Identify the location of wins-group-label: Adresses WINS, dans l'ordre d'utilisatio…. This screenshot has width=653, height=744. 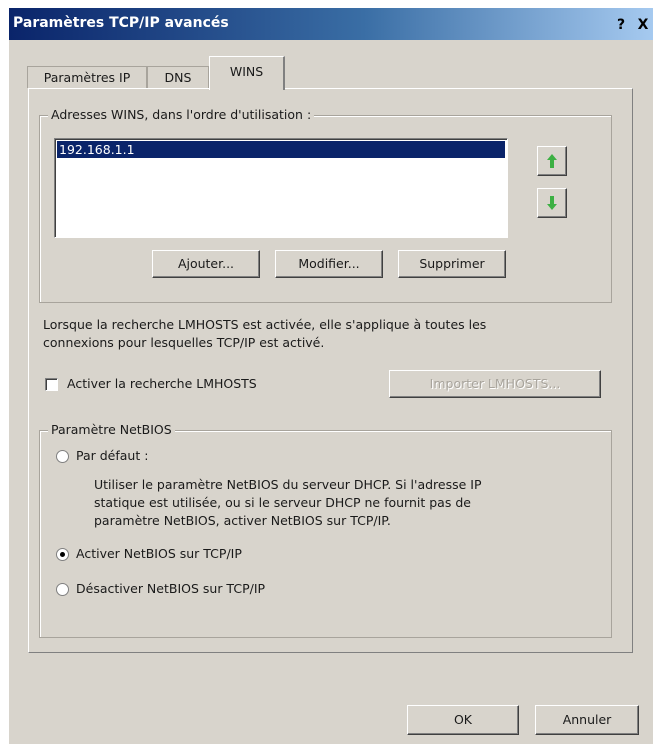
(181, 114).